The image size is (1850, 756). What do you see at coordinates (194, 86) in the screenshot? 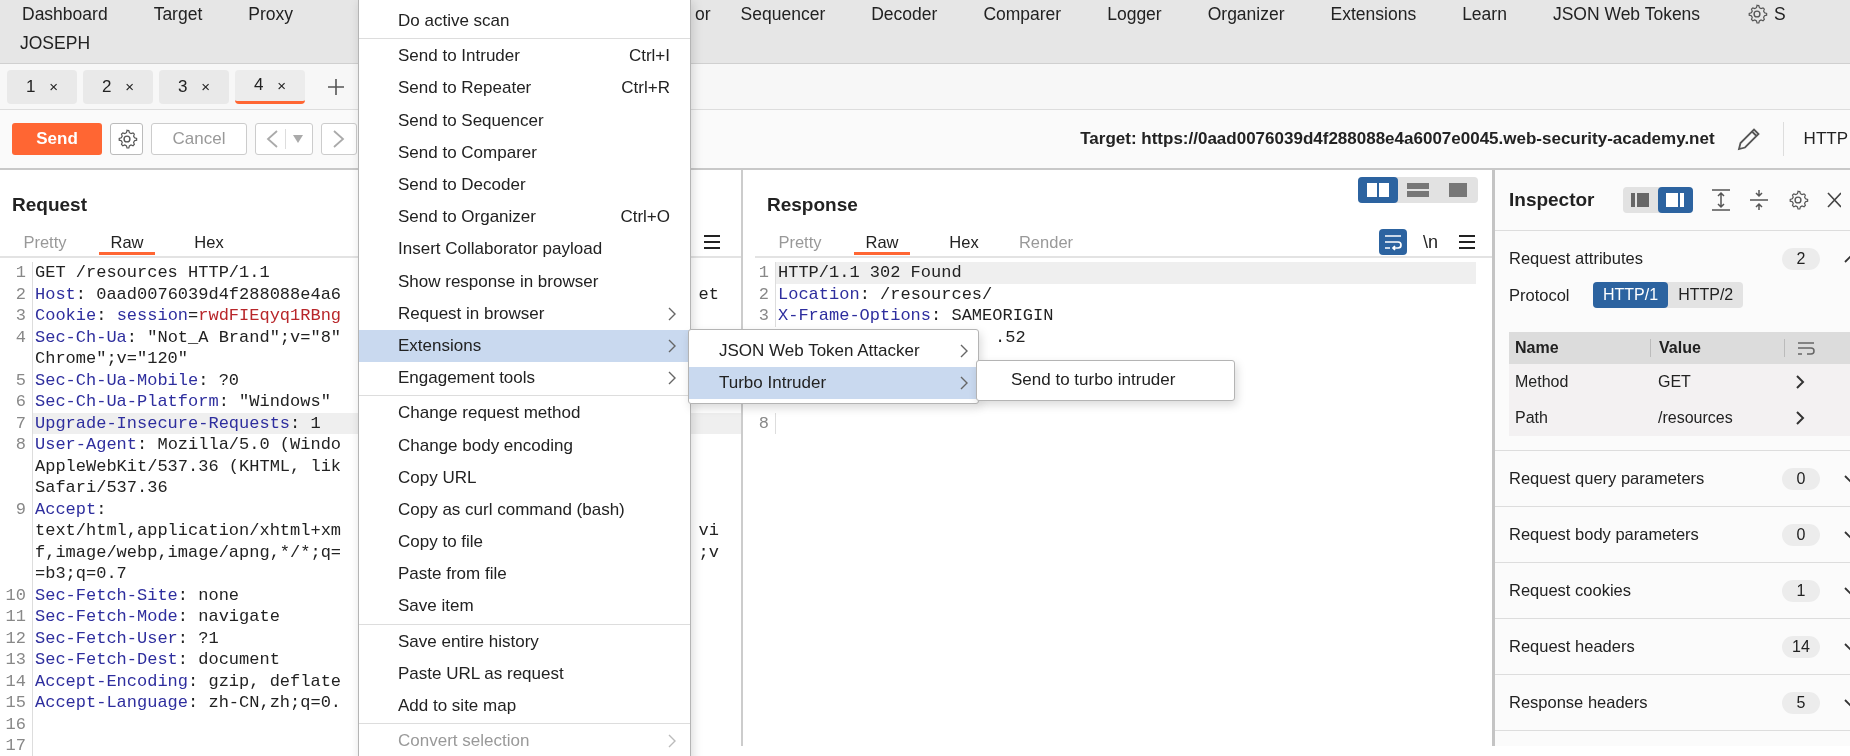
I see `repeater-tab: 3 ×` at bounding box center [194, 86].